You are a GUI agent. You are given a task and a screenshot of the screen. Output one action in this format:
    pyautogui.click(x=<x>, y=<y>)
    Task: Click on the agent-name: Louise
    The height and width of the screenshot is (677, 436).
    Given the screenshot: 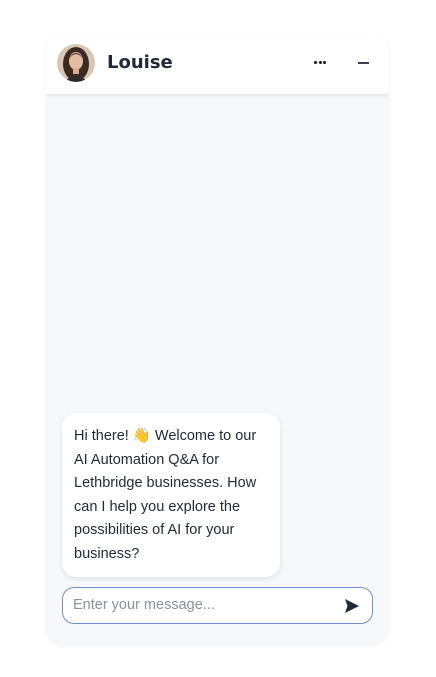 What is the action you would take?
    pyautogui.click(x=140, y=62)
    